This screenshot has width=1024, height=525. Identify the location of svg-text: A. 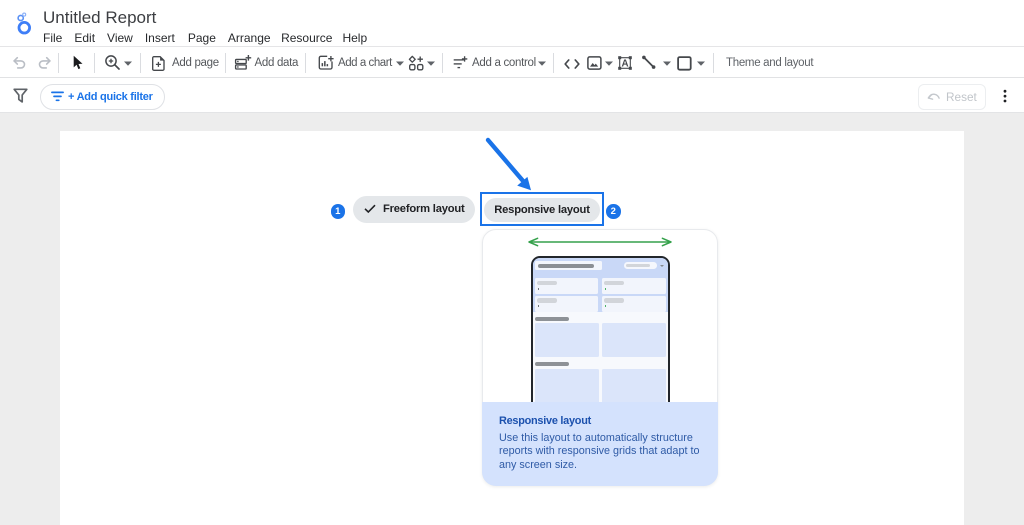
(624, 64).